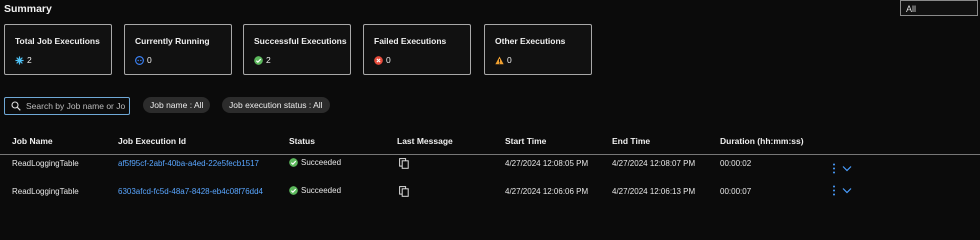 The image size is (980, 240). What do you see at coordinates (378, 60) in the screenshot?
I see `error-circle-icon` at bounding box center [378, 60].